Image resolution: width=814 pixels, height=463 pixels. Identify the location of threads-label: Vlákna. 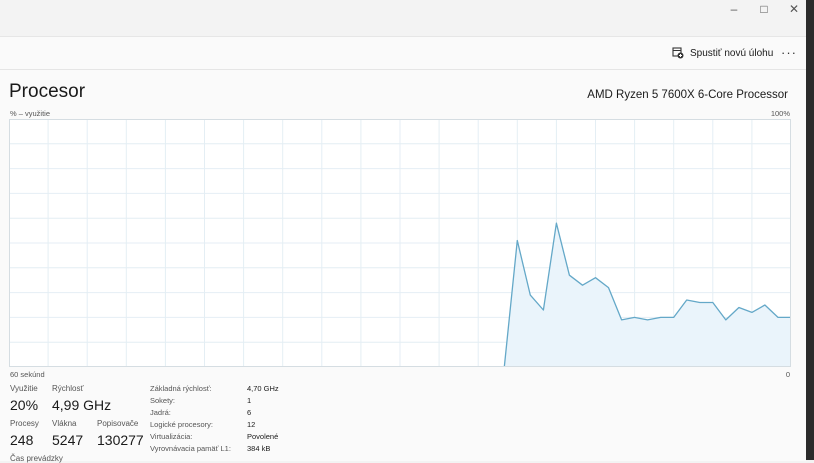
(64, 423).